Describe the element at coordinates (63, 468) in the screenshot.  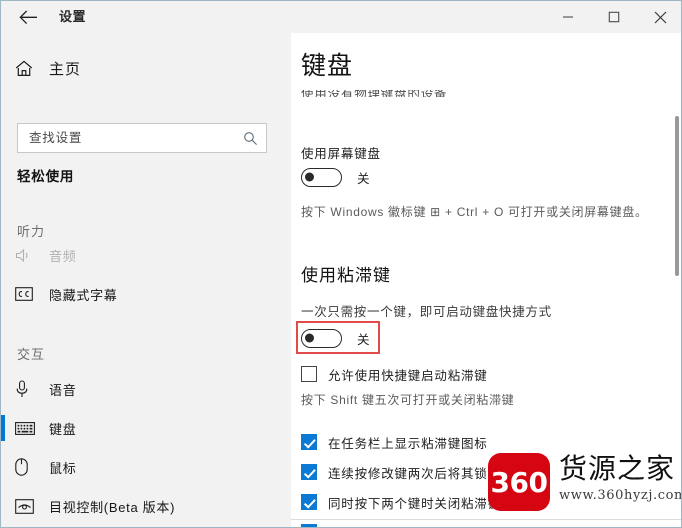
I see `sidebar-item-mouse-label: 鼠标` at that location.